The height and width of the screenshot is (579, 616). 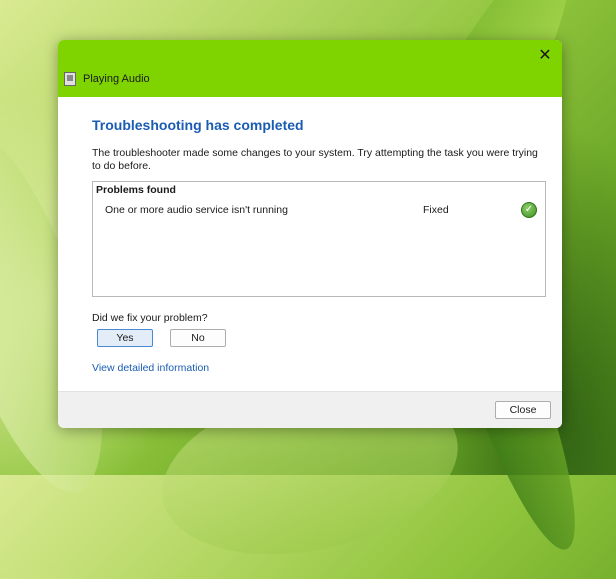 What do you see at coordinates (125, 338) in the screenshot?
I see `yes-button: Yes` at bounding box center [125, 338].